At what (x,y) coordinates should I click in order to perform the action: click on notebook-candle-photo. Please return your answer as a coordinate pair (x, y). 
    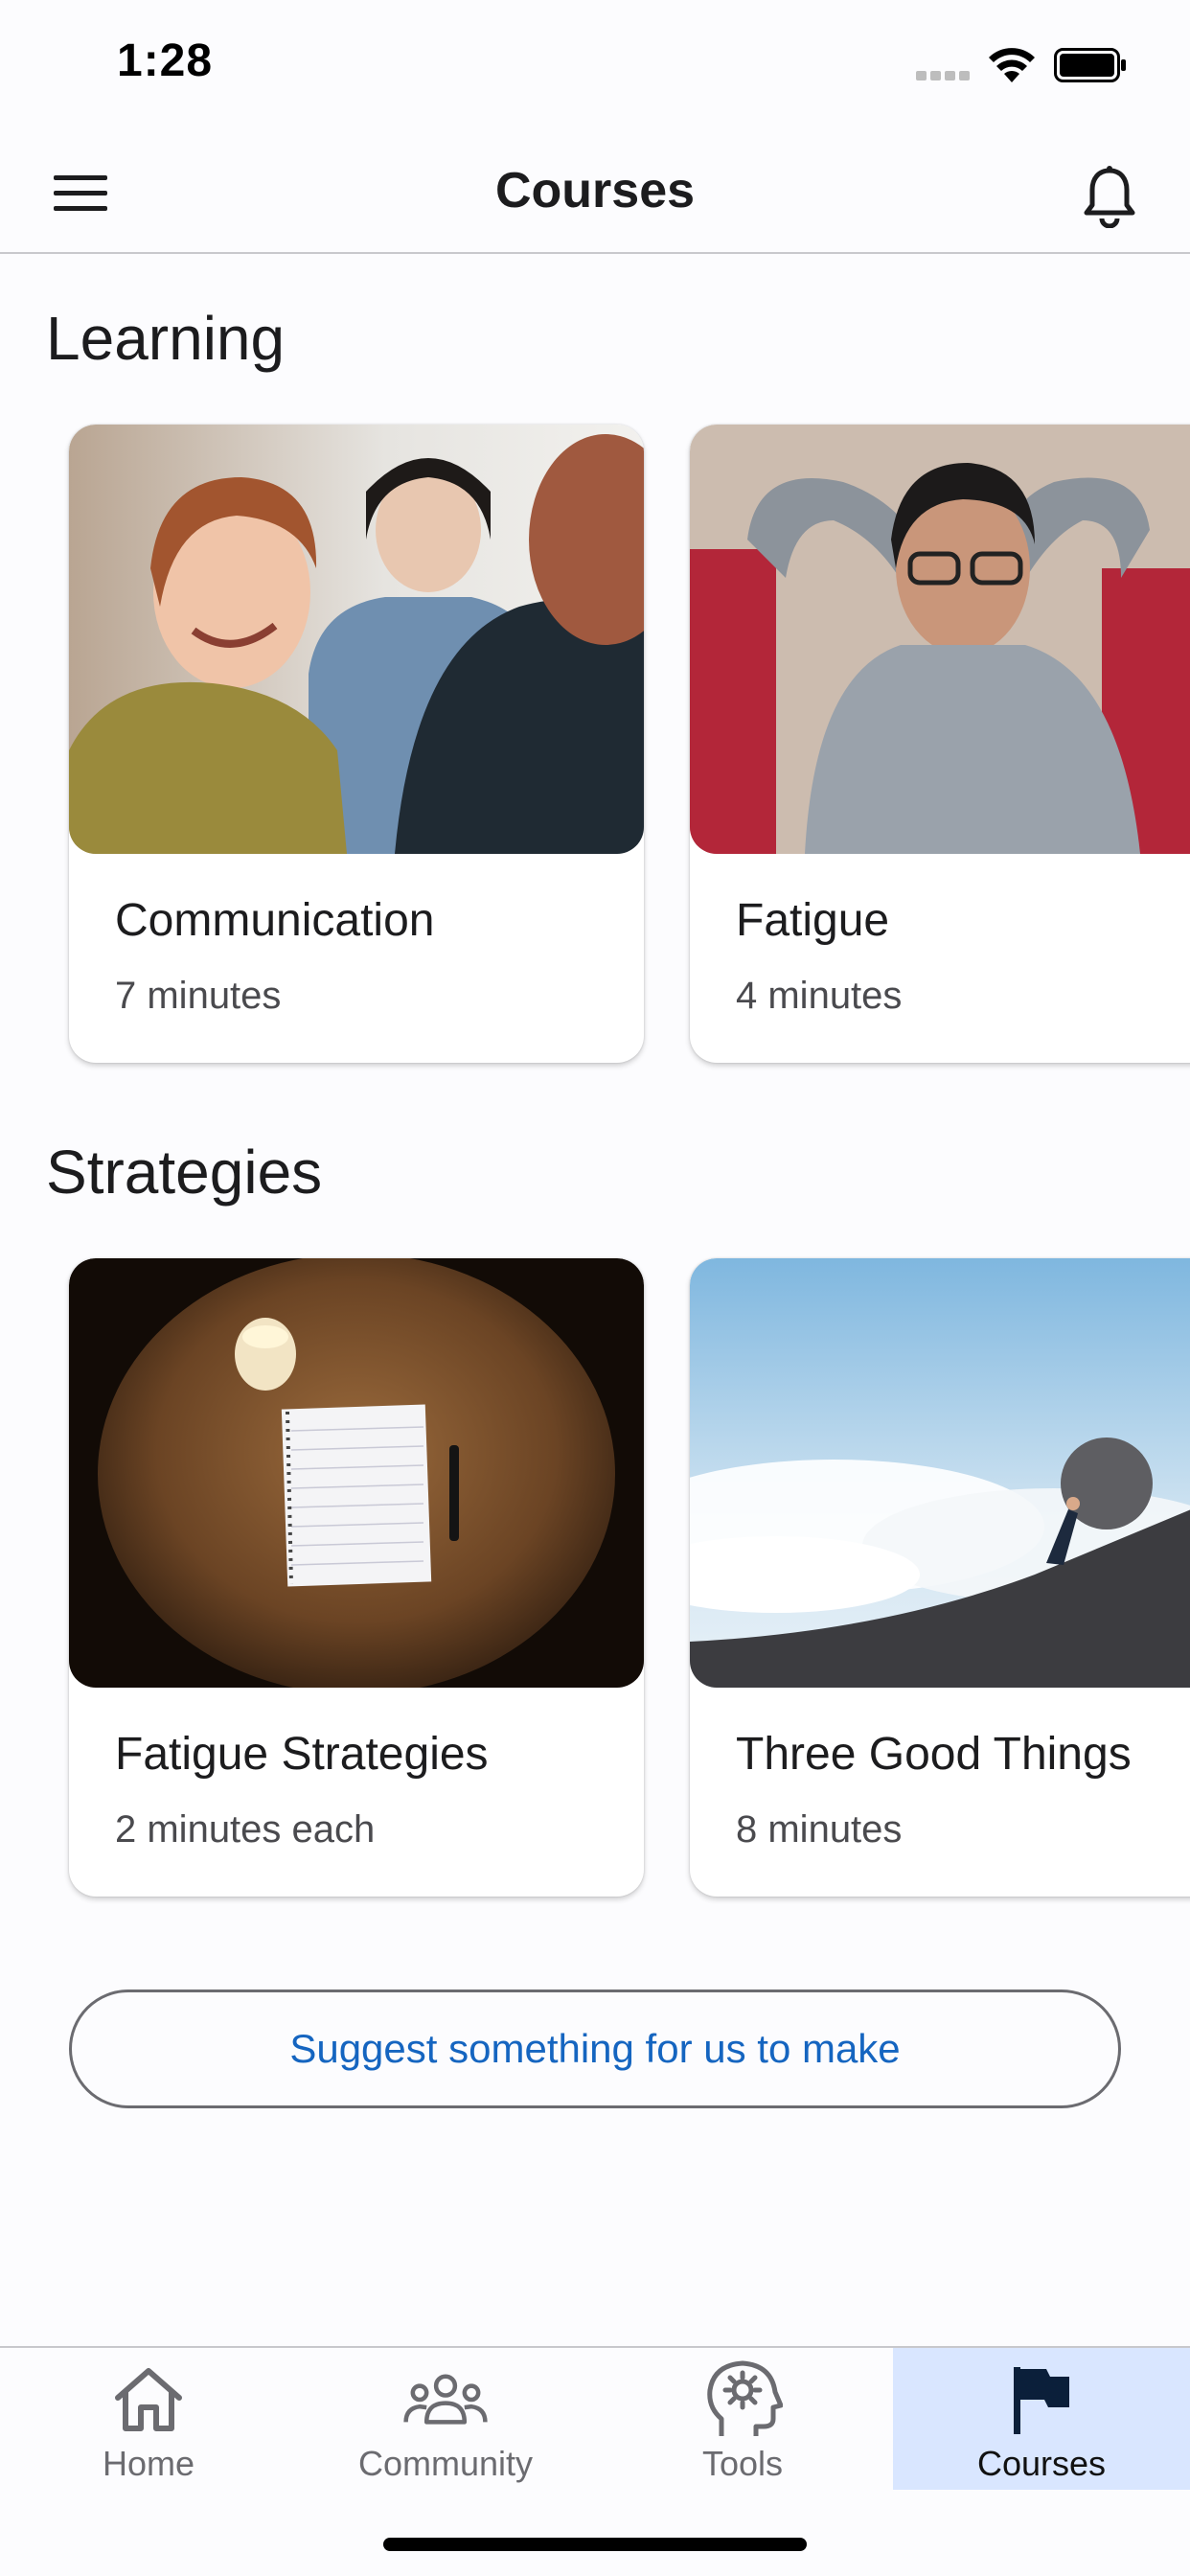
    Looking at the image, I should click on (357, 1473).